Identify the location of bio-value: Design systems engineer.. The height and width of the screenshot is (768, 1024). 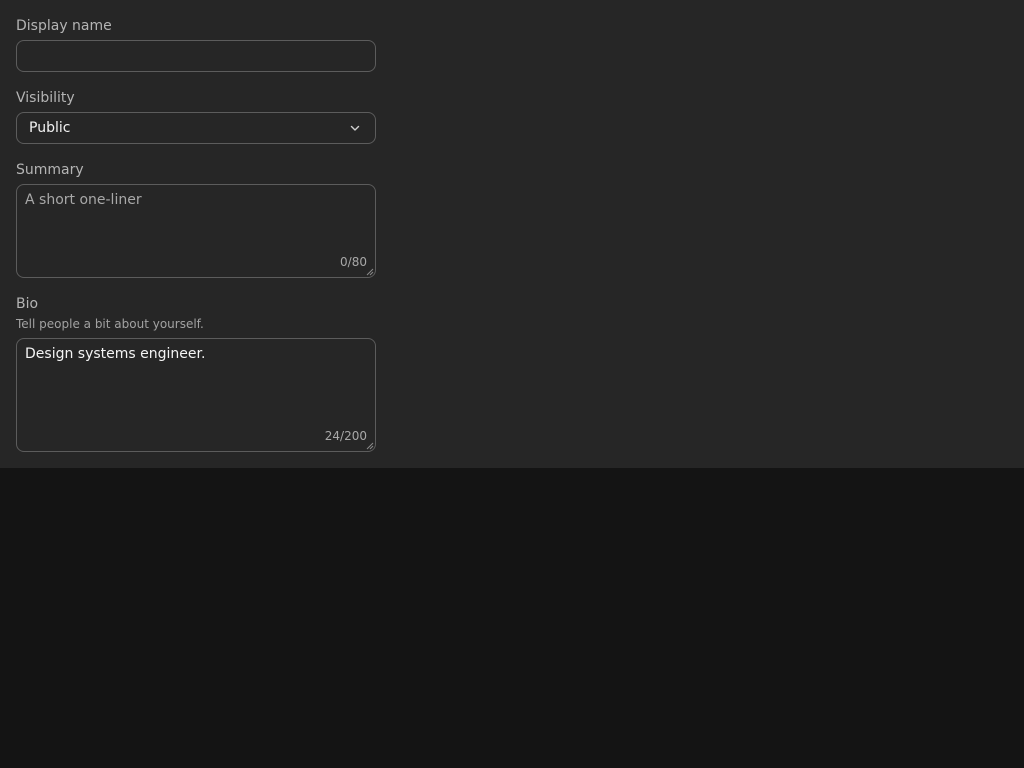
(115, 354).